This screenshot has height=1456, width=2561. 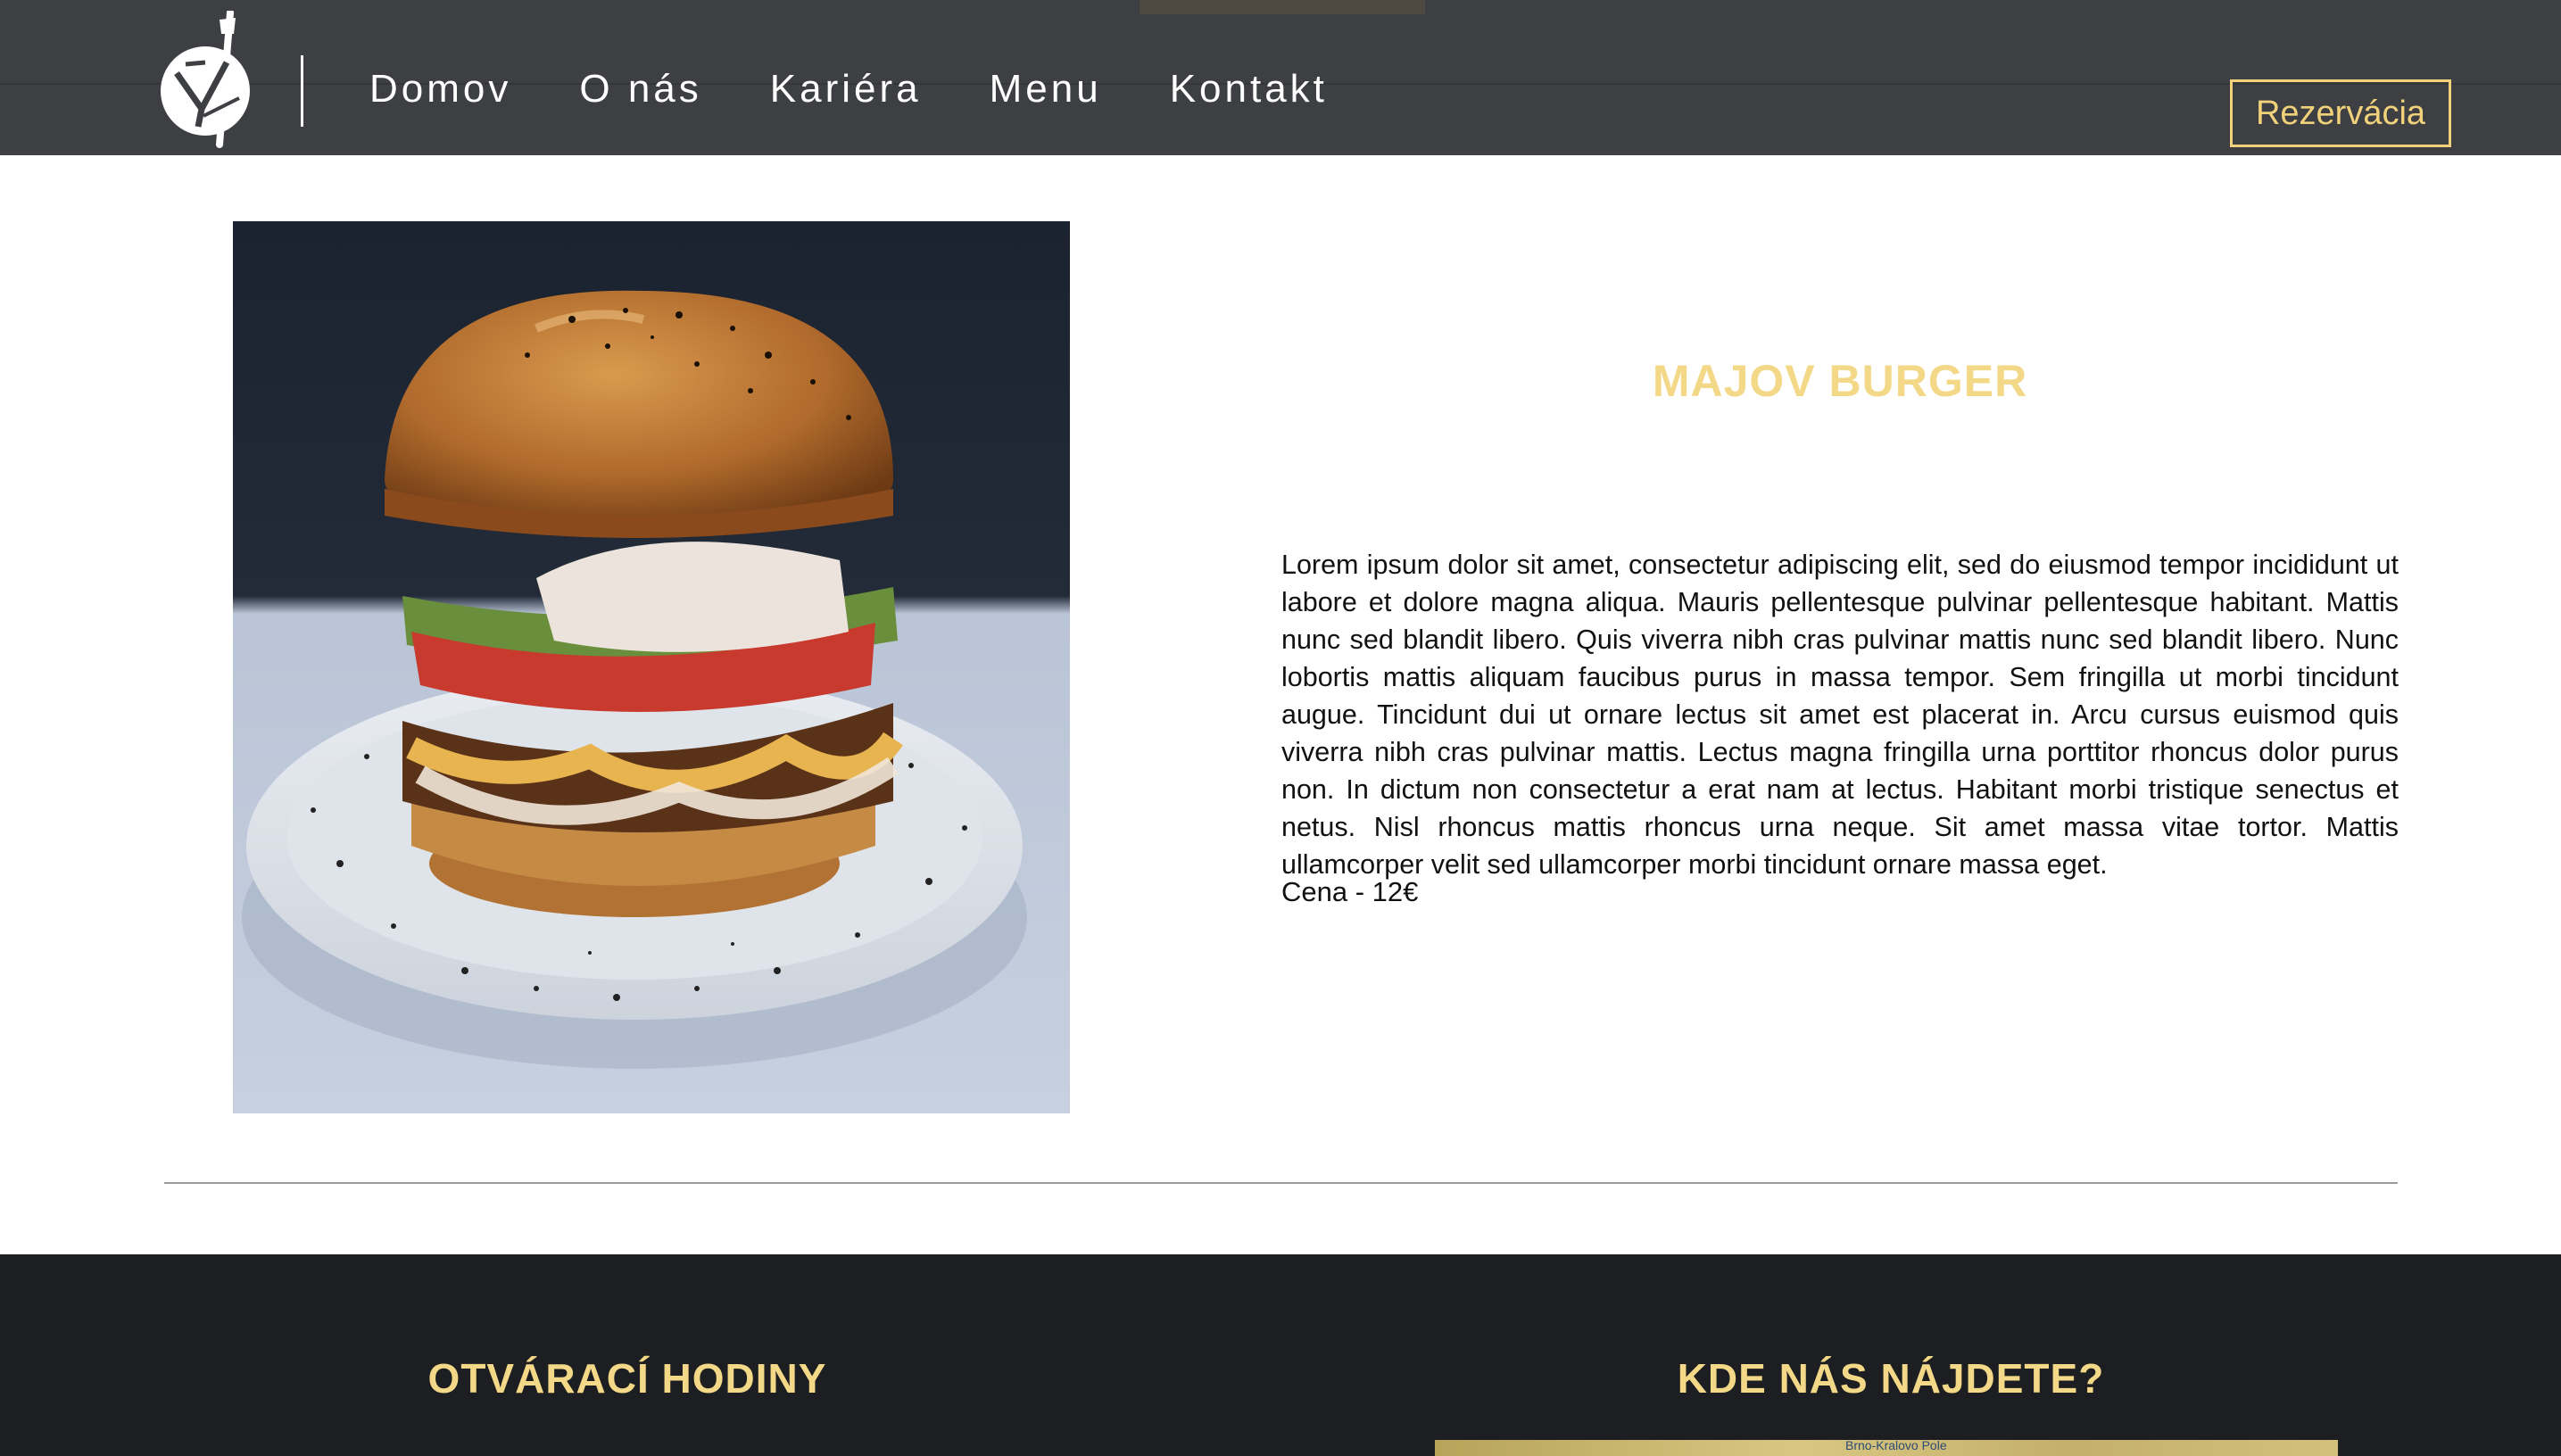 I want to click on product-title: MAJOV BURGER, so click(x=1840, y=381).